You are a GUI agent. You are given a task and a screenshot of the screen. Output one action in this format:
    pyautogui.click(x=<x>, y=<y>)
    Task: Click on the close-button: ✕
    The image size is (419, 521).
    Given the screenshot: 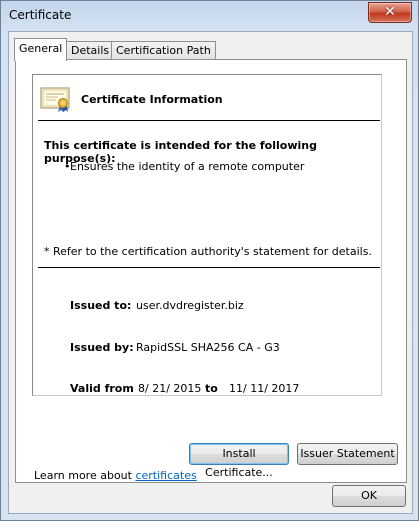 What is the action you would take?
    pyautogui.click(x=390, y=12)
    